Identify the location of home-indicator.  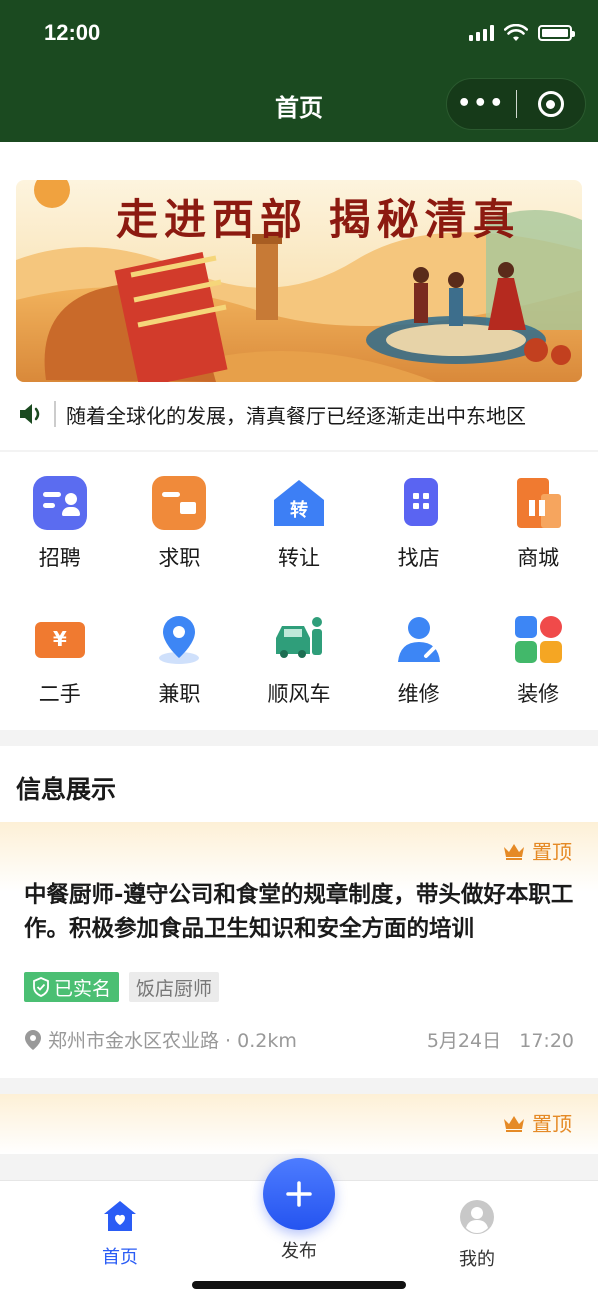
(299, 1285).